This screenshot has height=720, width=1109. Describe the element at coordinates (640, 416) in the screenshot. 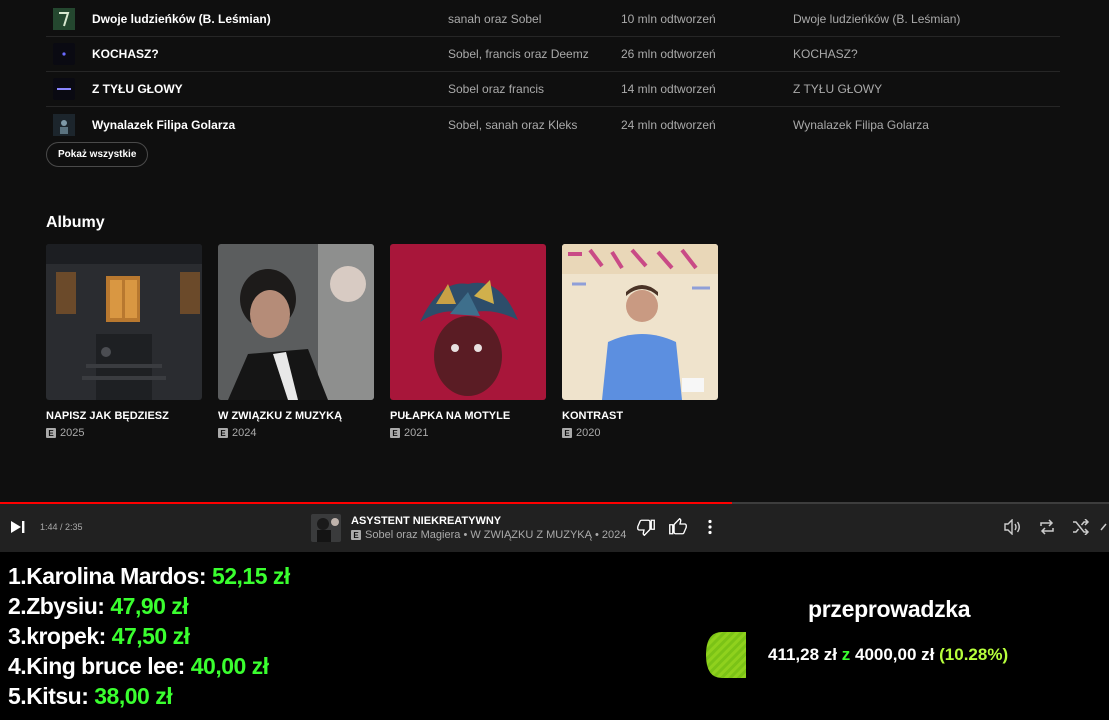

I see `album-title: KONTRAST` at that location.